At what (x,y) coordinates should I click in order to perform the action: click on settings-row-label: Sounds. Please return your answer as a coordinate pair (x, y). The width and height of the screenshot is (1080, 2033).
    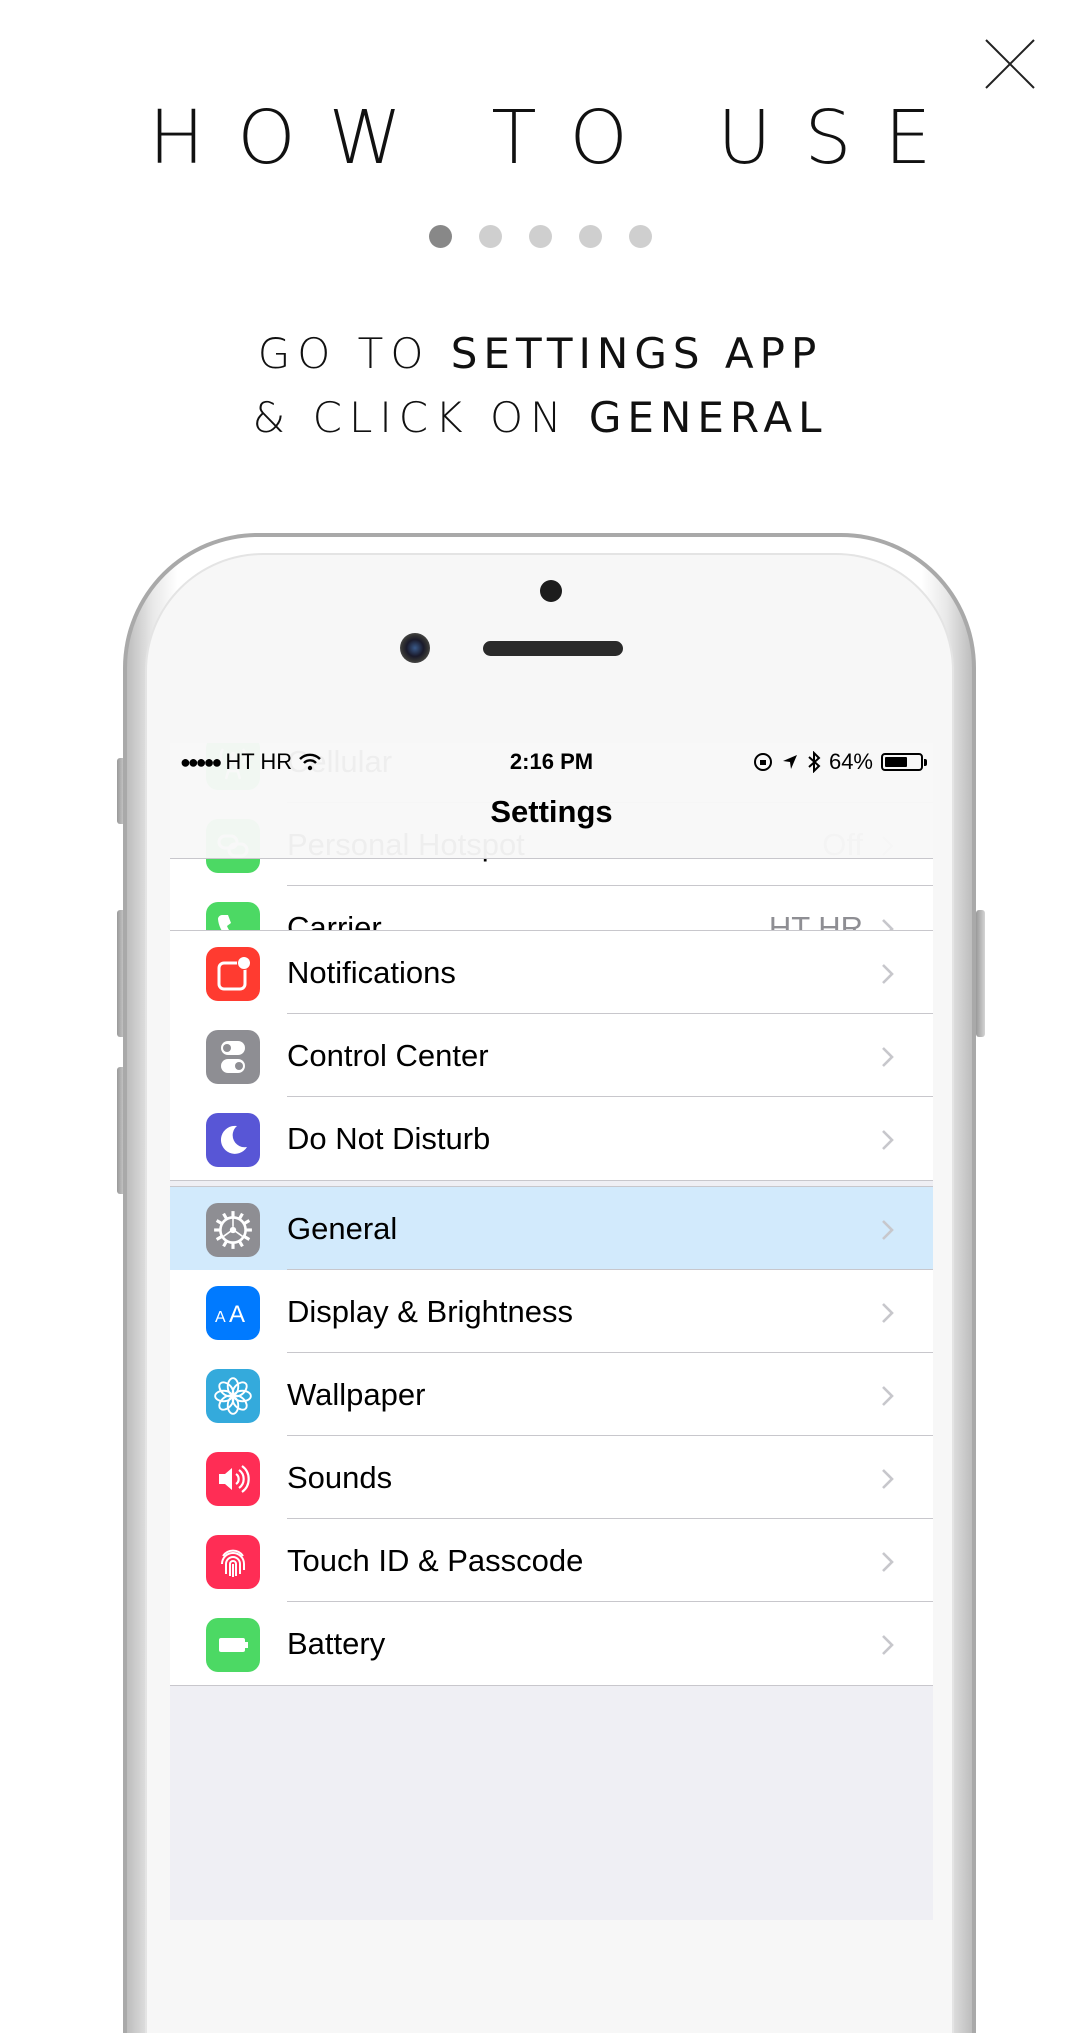
    Looking at the image, I should click on (340, 1477).